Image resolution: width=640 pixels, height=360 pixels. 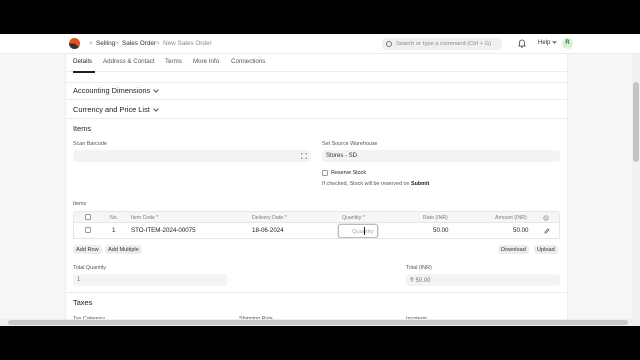 I want to click on row-quantity-input: Quantity, so click(x=358, y=231).